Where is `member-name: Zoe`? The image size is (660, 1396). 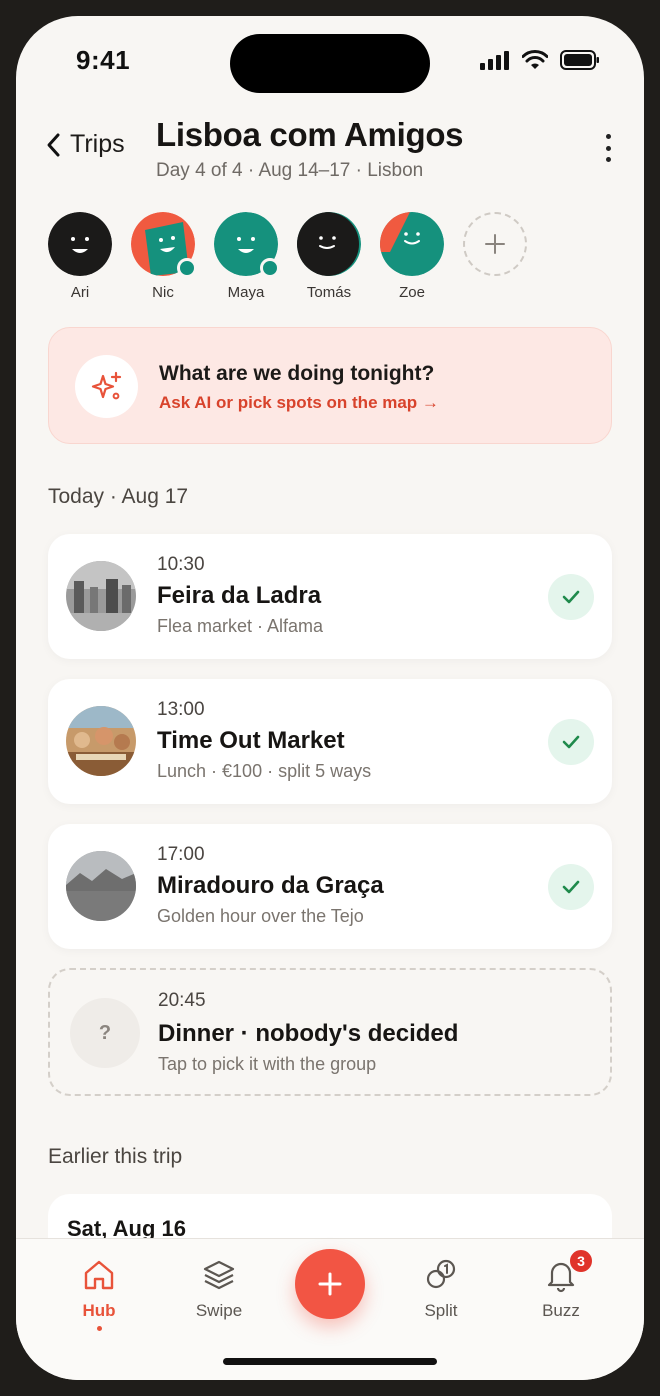
member-name: Zoe is located at coordinates (412, 292).